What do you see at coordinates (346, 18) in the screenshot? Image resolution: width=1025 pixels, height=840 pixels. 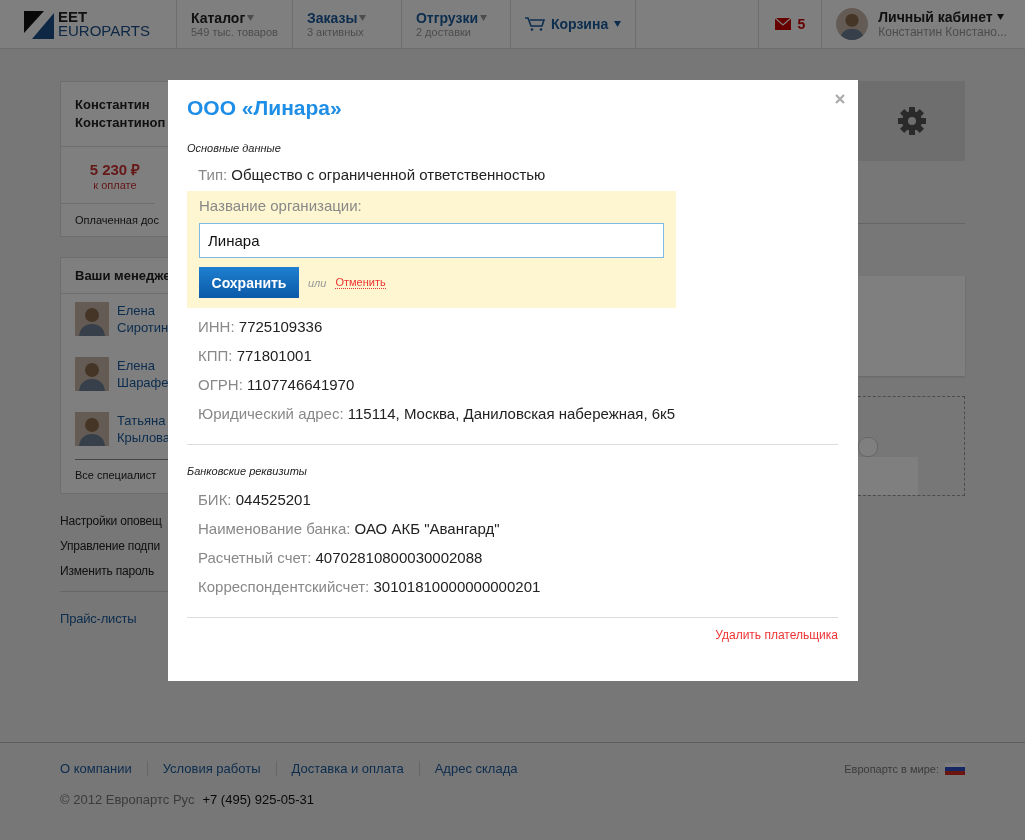 I see `nav-link: Заказы` at bounding box center [346, 18].